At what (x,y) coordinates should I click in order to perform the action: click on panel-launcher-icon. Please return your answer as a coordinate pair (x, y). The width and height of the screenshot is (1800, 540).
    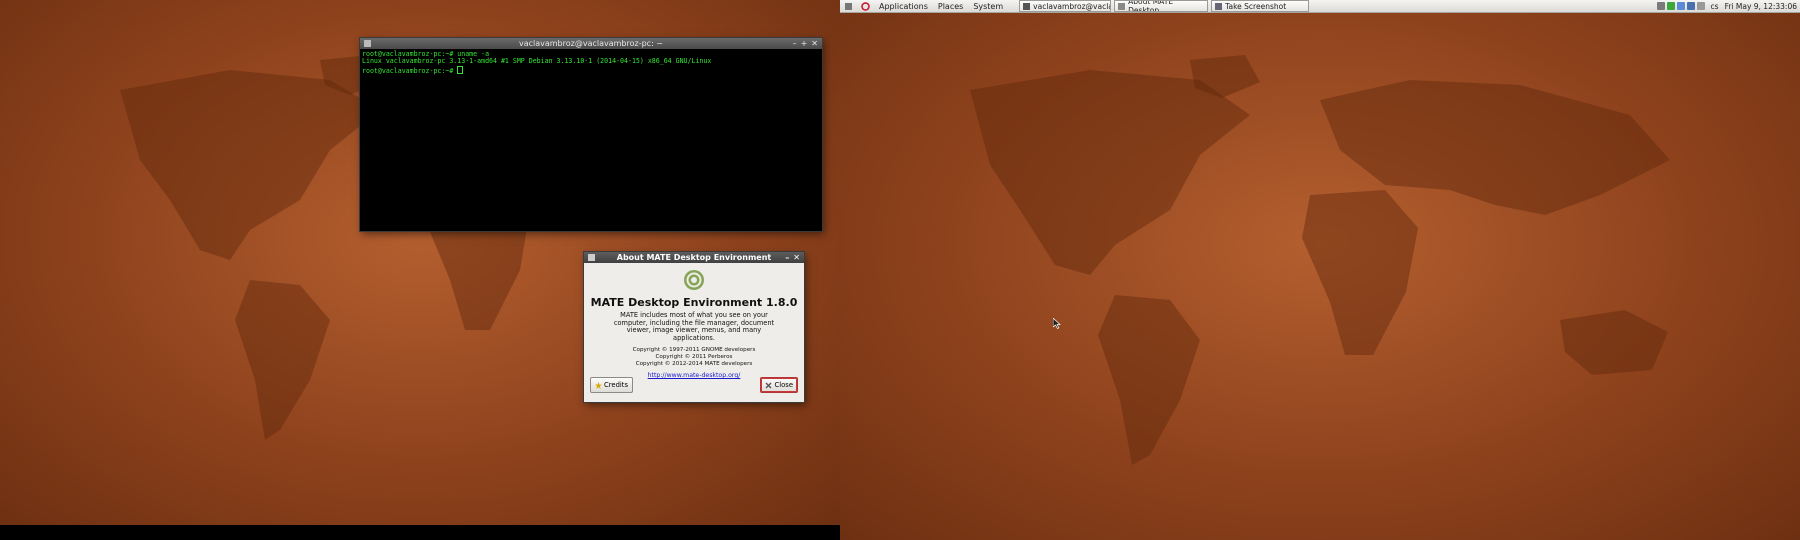
    Looking at the image, I should click on (848, 6).